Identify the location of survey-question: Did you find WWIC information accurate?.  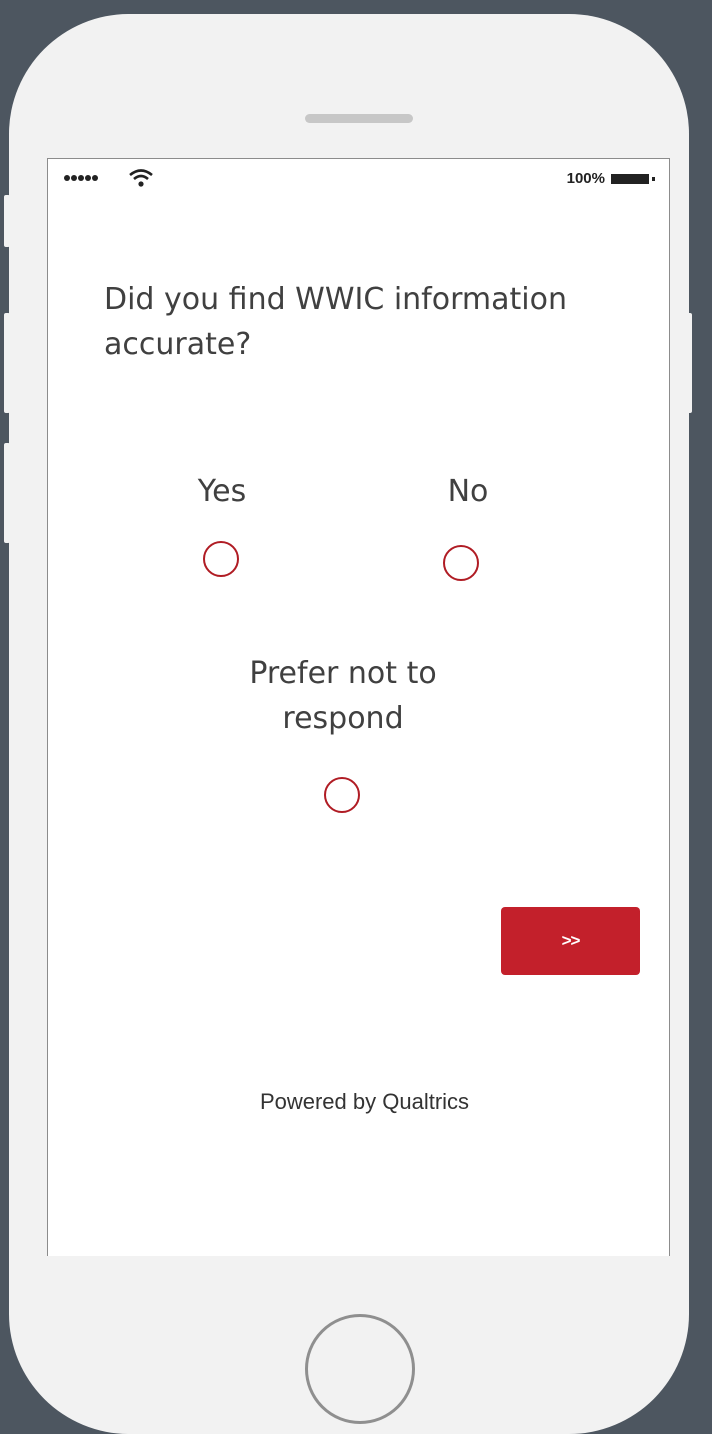
(335, 322).